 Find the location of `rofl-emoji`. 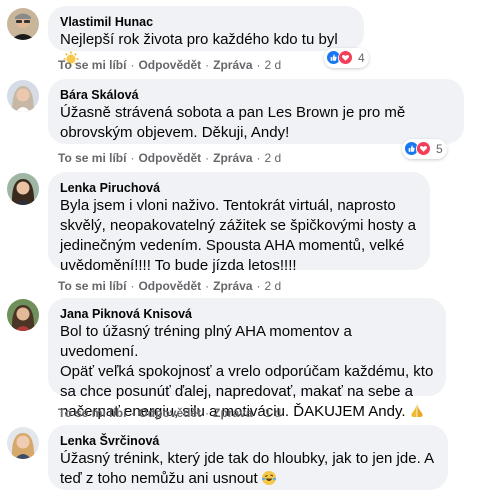

rofl-emoji is located at coordinates (269, 478).